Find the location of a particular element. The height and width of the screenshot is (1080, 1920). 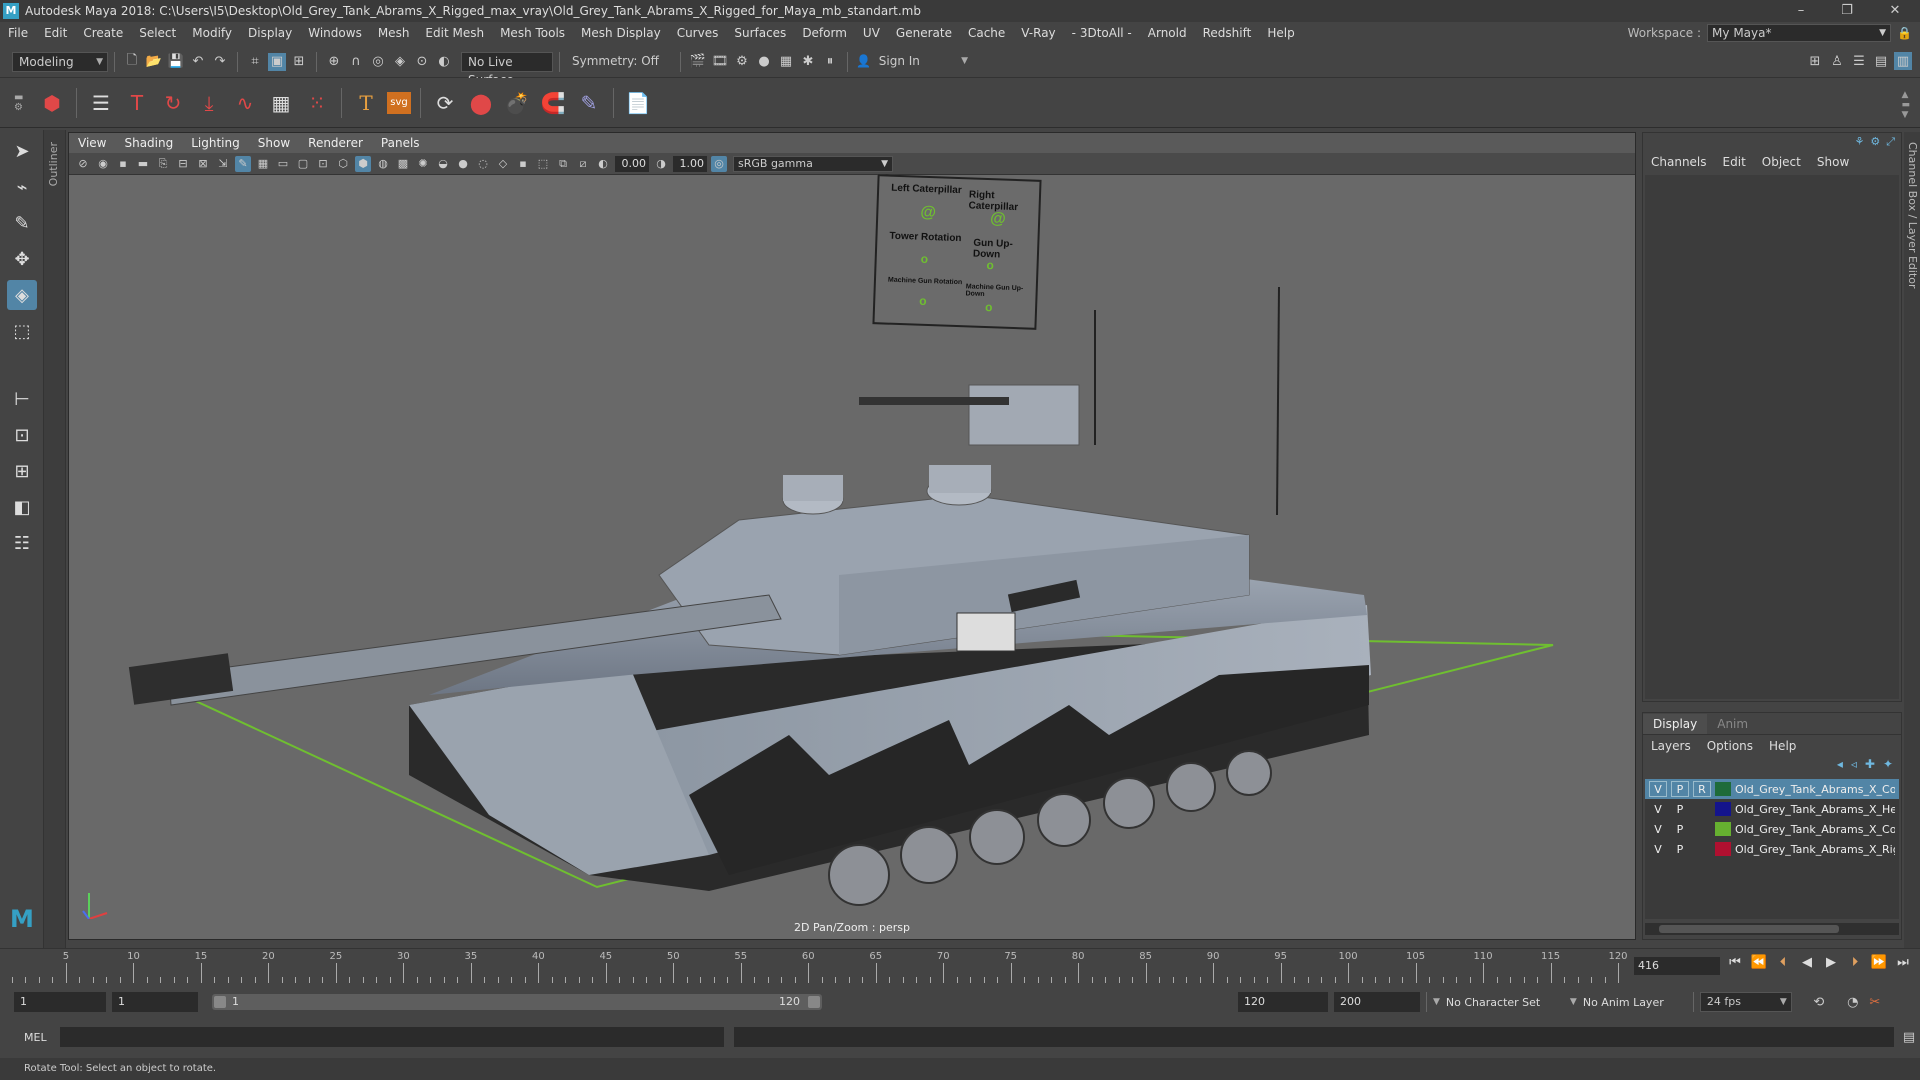

layer-row: V P Old_Grey_Tank_Abrams_X_Rigged is located at coordinates (1772, 849).